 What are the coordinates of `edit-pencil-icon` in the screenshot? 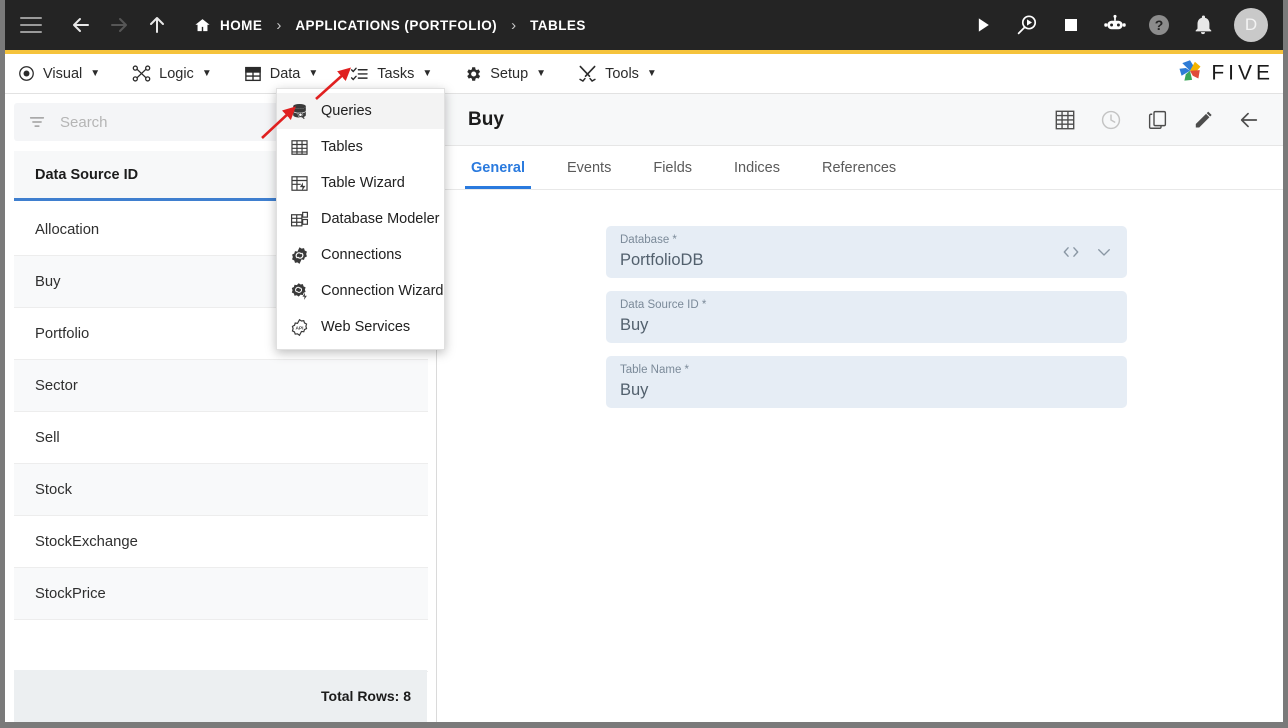 It's located at (1203, 120).